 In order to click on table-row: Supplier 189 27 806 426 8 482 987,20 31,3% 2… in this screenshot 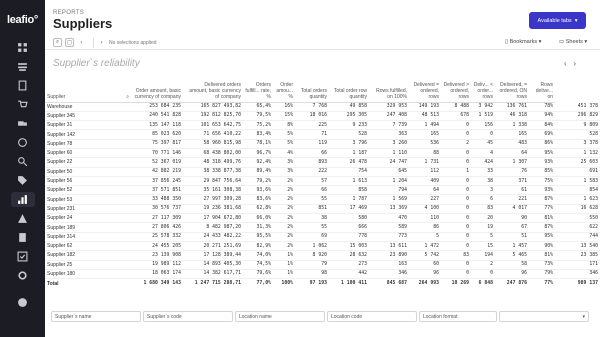, I will do `click(322, 227)`.